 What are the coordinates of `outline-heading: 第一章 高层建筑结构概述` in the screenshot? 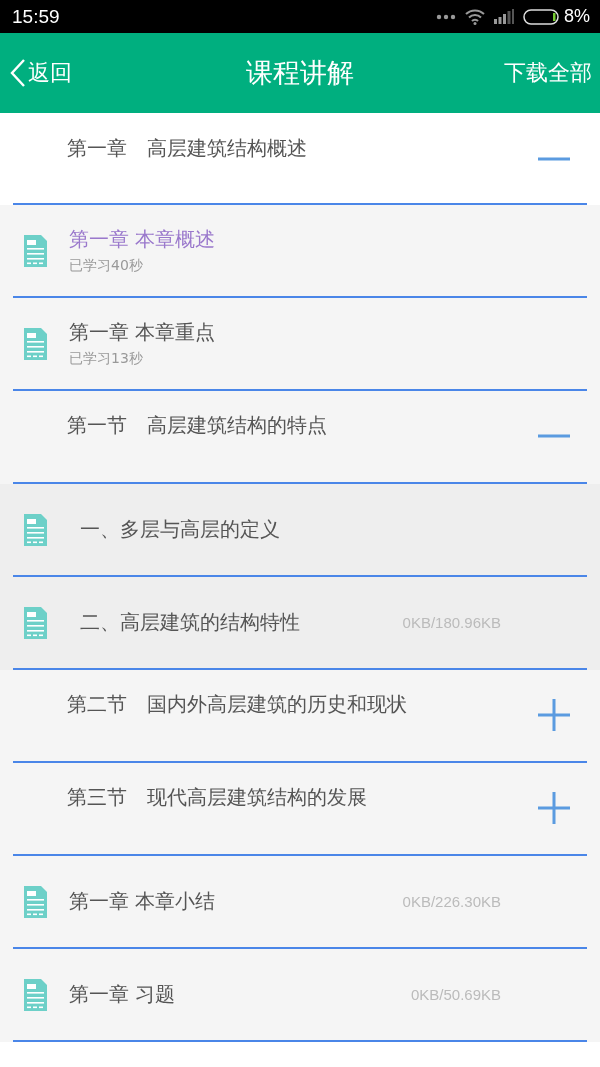 It's located at (187, 148).